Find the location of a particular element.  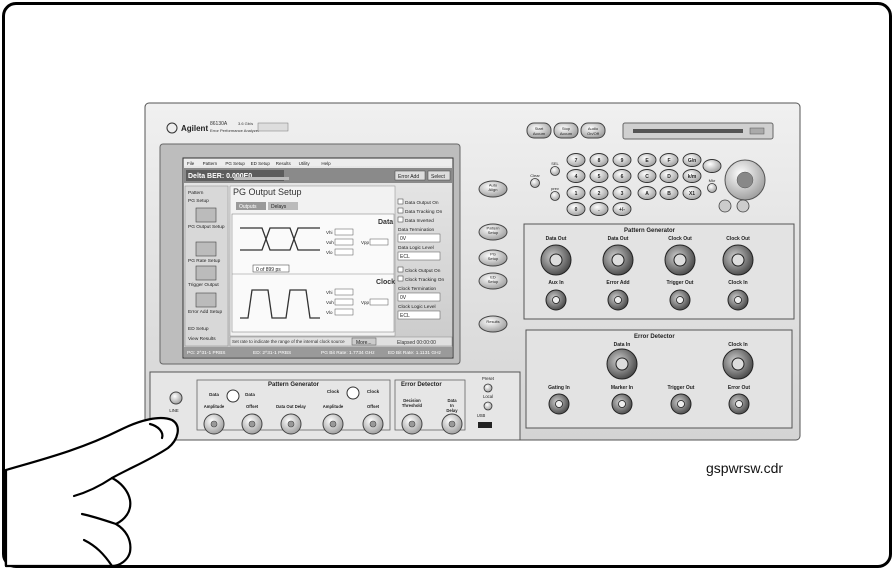

left-nav-item: View Results is located at coordinates (202, 339).